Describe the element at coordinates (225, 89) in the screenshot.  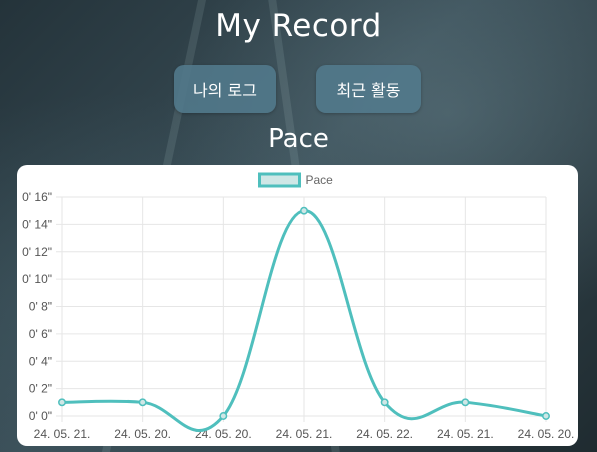
I see `my-log-button: 나의 로그` at that location.